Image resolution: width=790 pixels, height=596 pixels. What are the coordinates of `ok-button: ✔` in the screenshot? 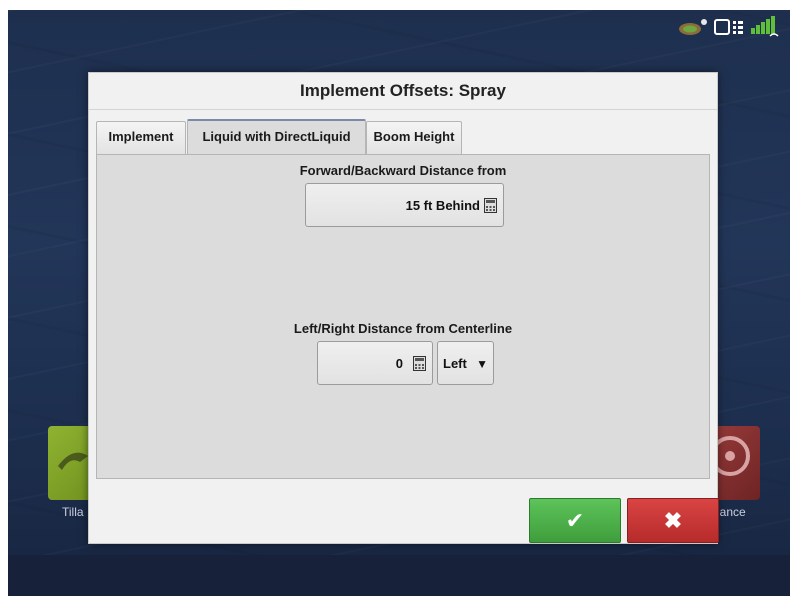 It's located at (575, 520).